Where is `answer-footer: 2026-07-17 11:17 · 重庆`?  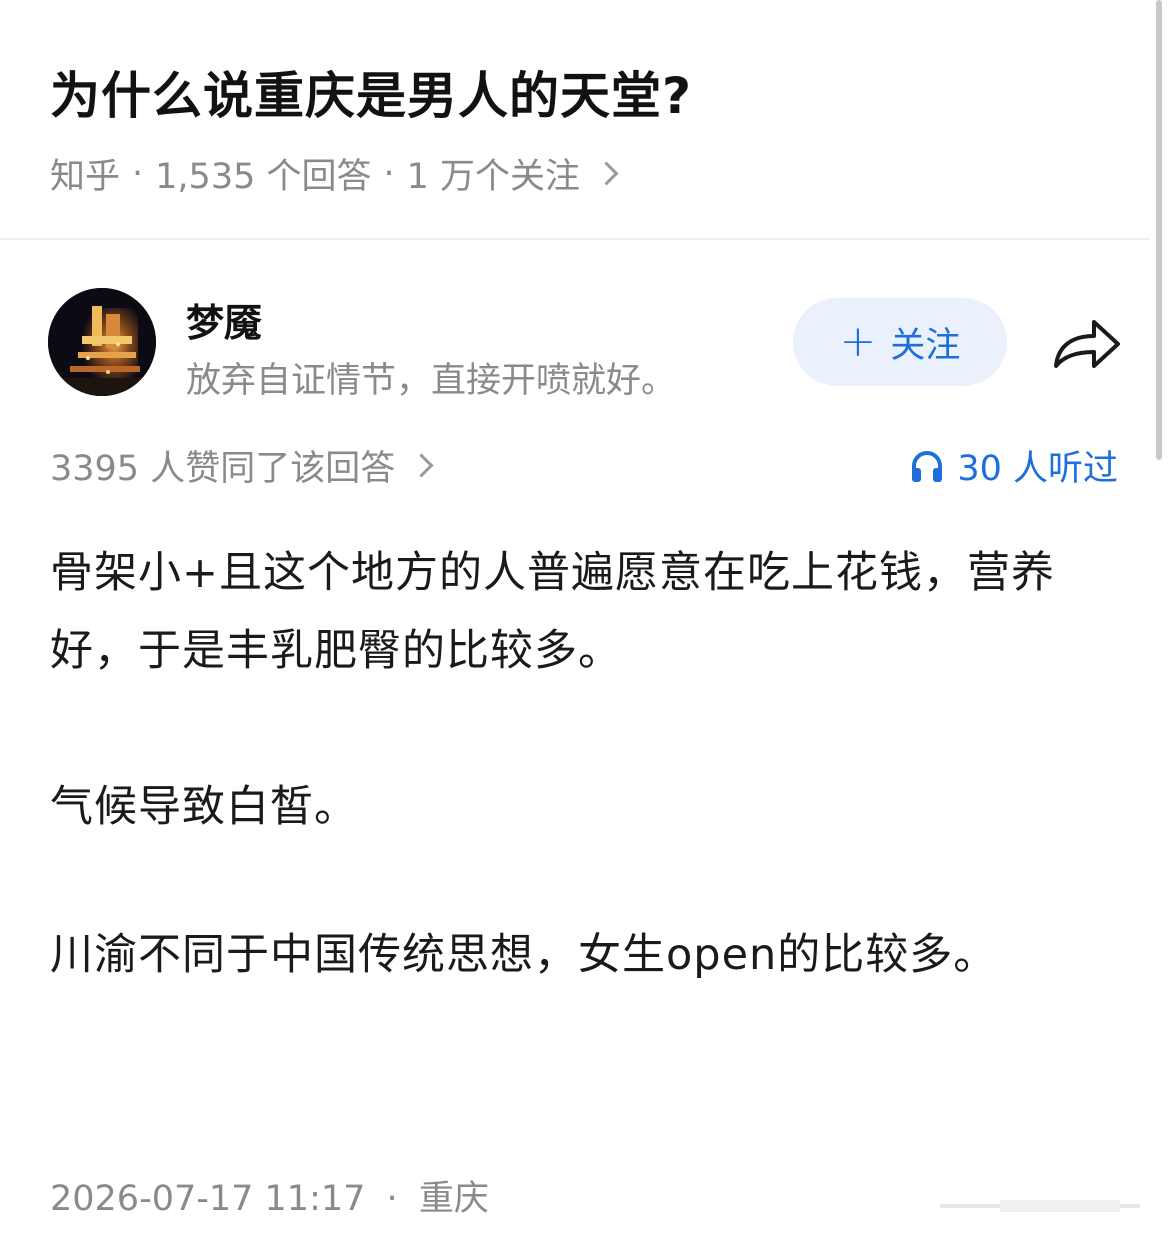 answer-footer: 2026-07-17 11:17 · 重庆 is located at coordinates (269, 1195).